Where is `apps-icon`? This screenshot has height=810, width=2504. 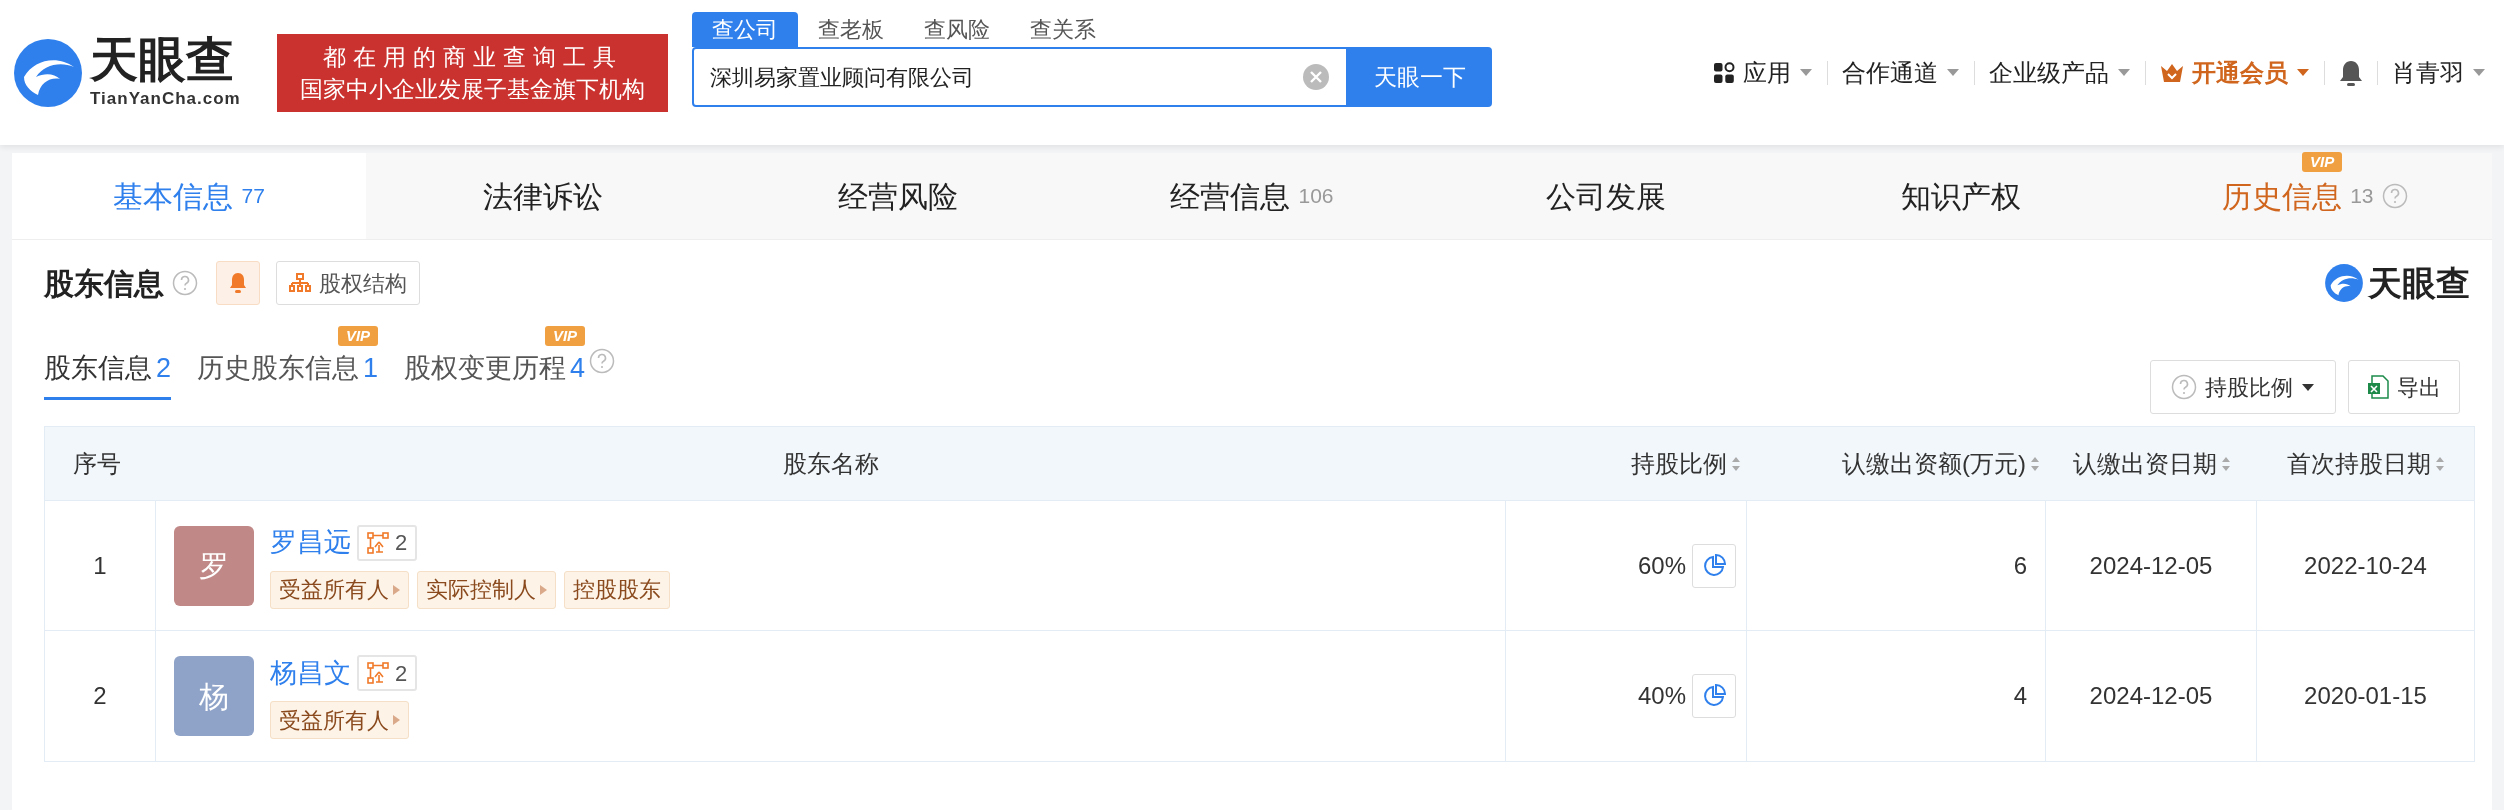
apps-icon is located at coordinates (1724, 72).